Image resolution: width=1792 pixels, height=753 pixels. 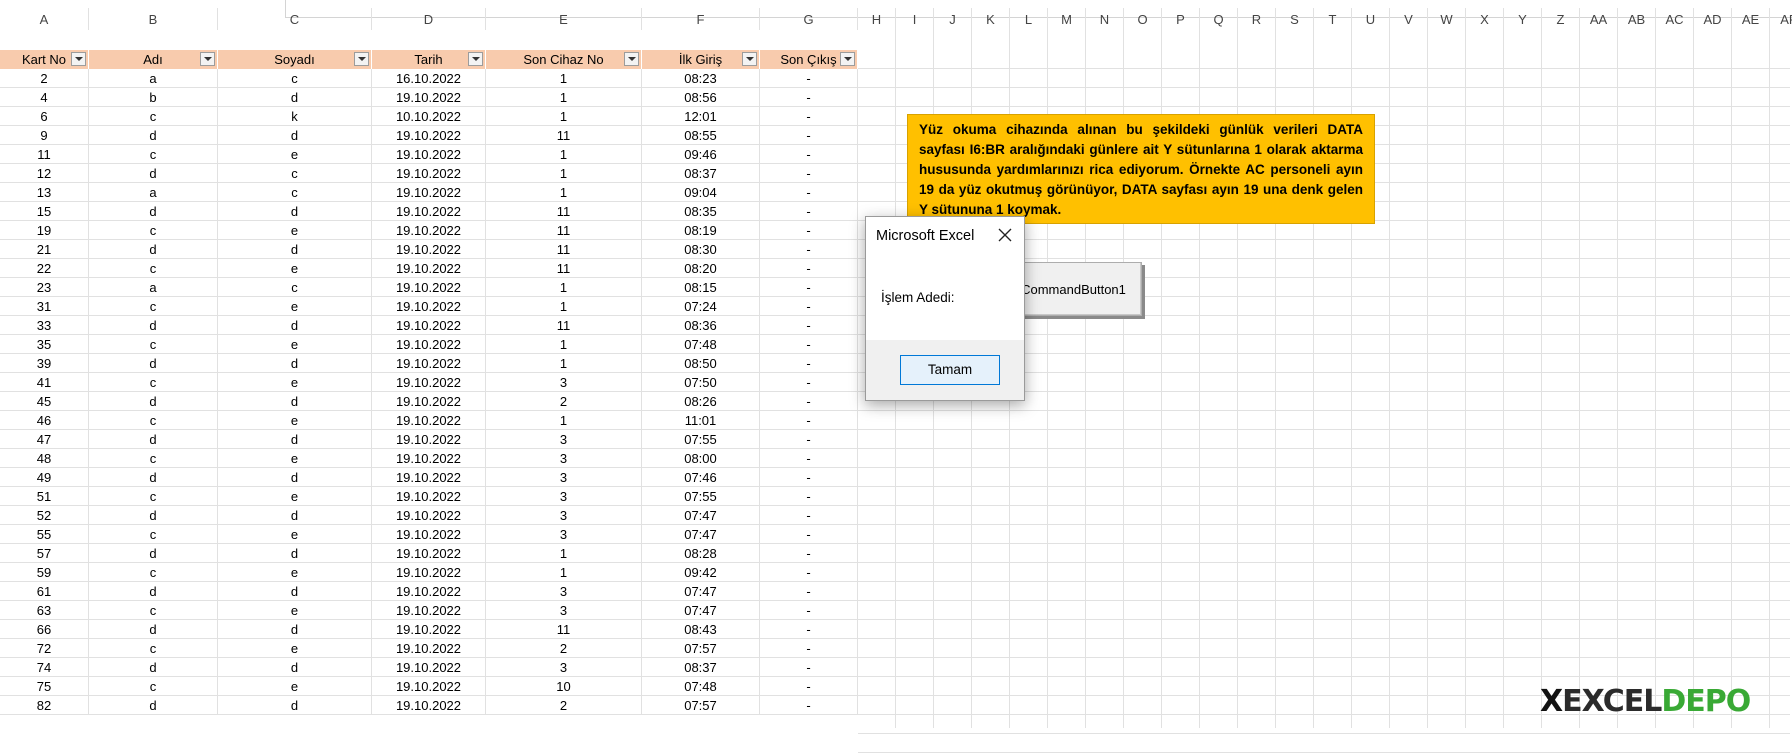 I want to click on header-cell: İlk Giriş, so click(x=701, y=59).